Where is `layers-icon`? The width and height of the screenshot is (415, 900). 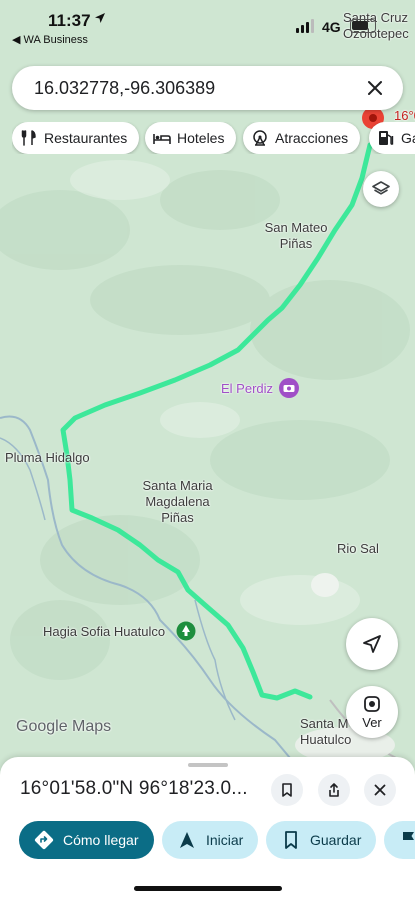
layers-icon is located at coordinates (381, 188).